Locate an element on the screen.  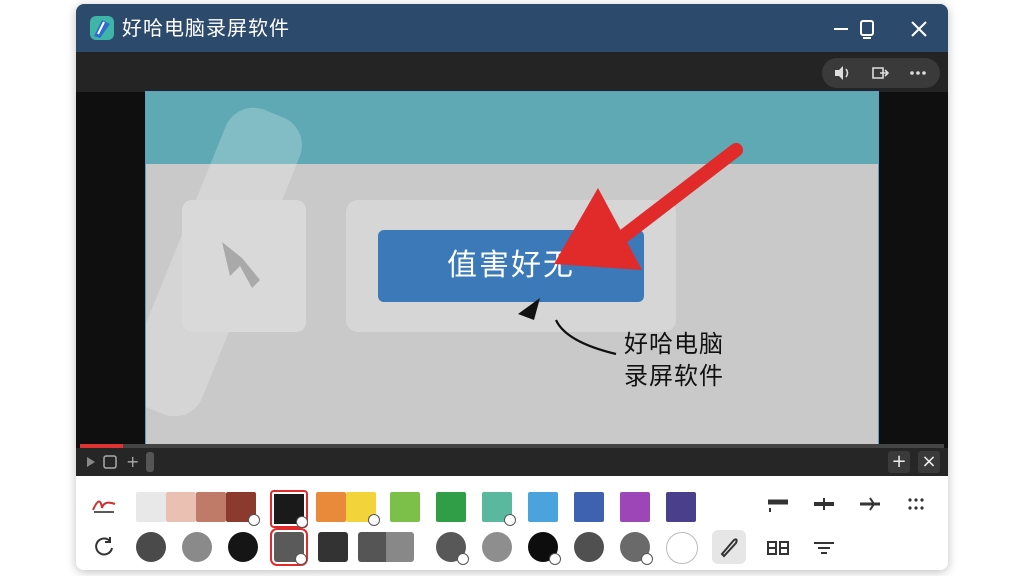
scrub-handle is located at coordinates (150, 462).